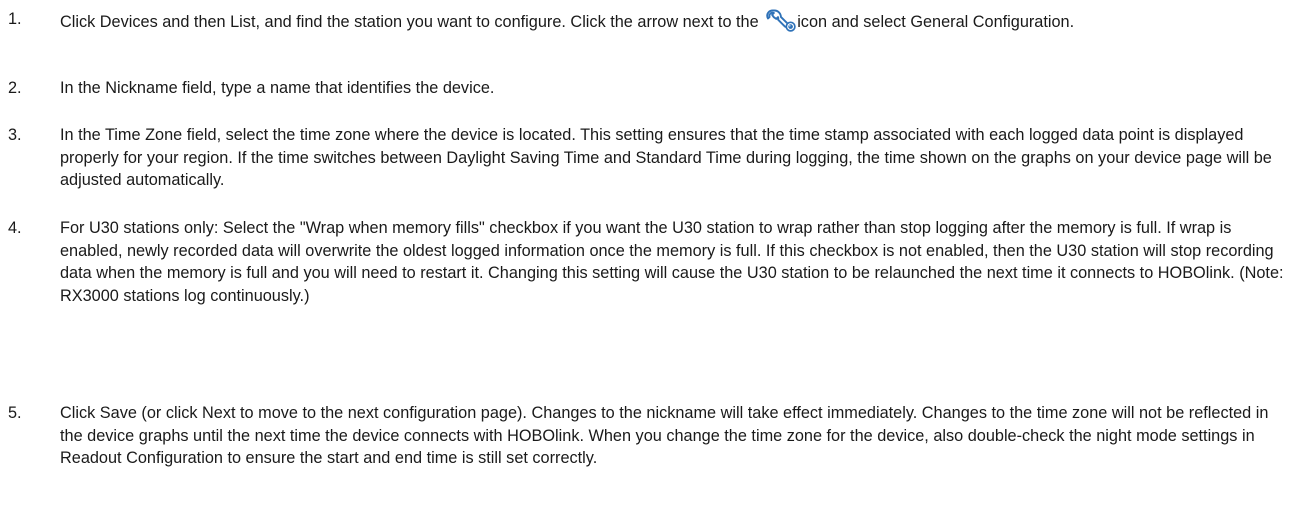 This screenshot has width=1302, height=525. What do you see at coordinates (15, 413) in the screenshot?
I see `step-number: 5.` at bounding box center [15, 413].